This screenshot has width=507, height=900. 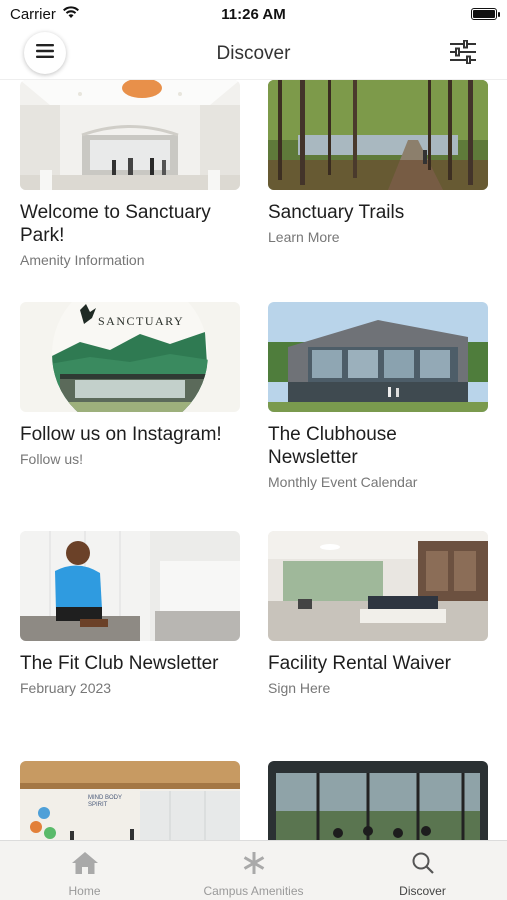 What do you see at coordinates (130, 135) in the screenshot?
I see `card-image-lobby` at bounding box center [130, 135].